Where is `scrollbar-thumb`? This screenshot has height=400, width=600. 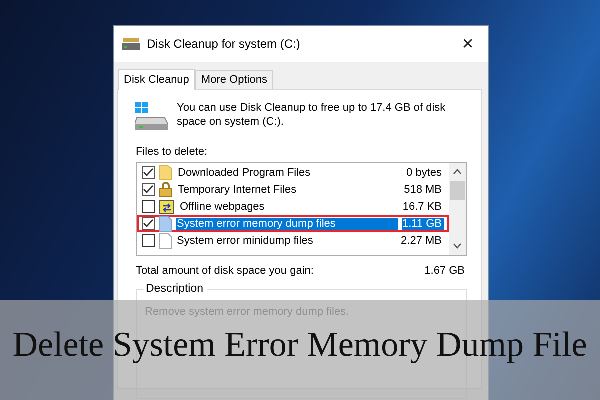 scrollbar-thumb is located at coordinates (457, 190).